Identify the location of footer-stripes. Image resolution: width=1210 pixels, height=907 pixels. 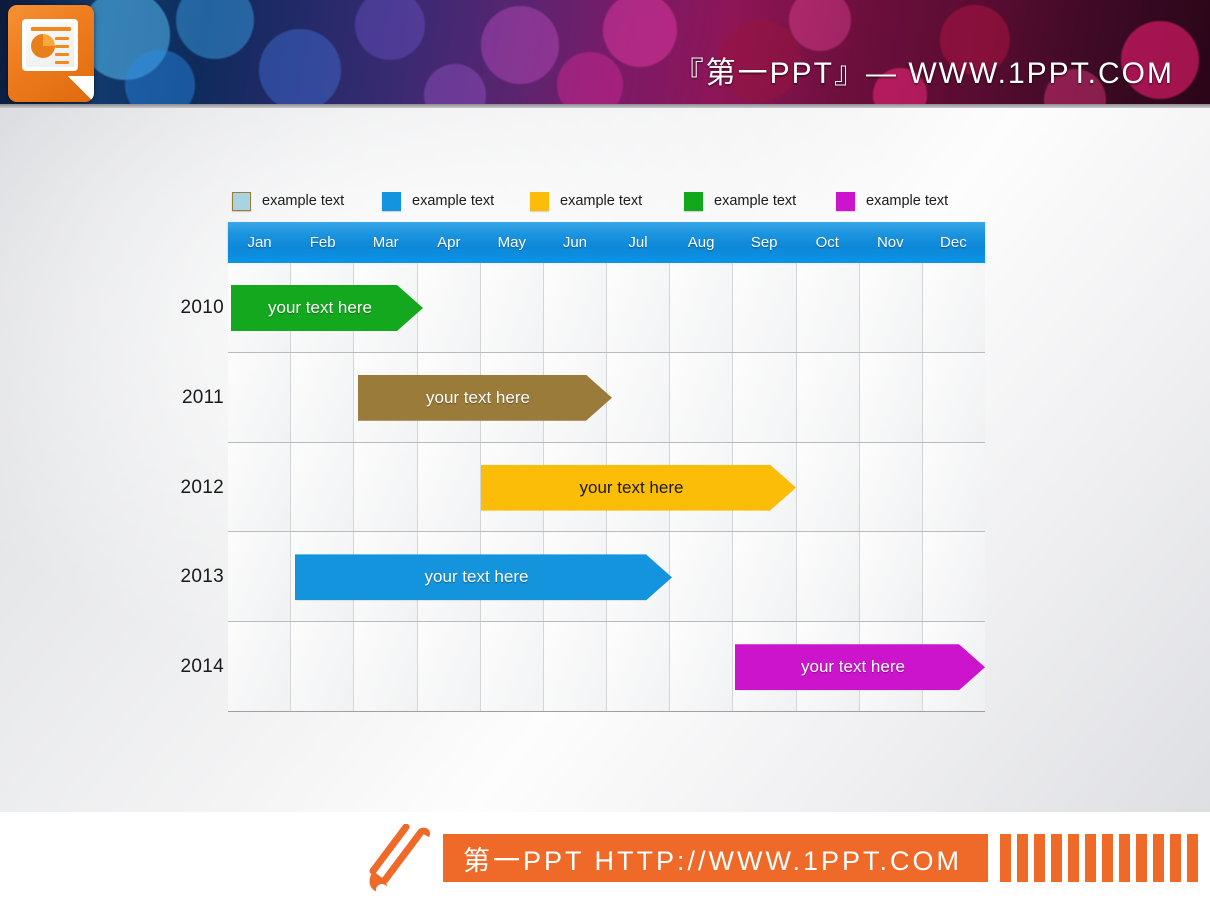
(1105, 858).